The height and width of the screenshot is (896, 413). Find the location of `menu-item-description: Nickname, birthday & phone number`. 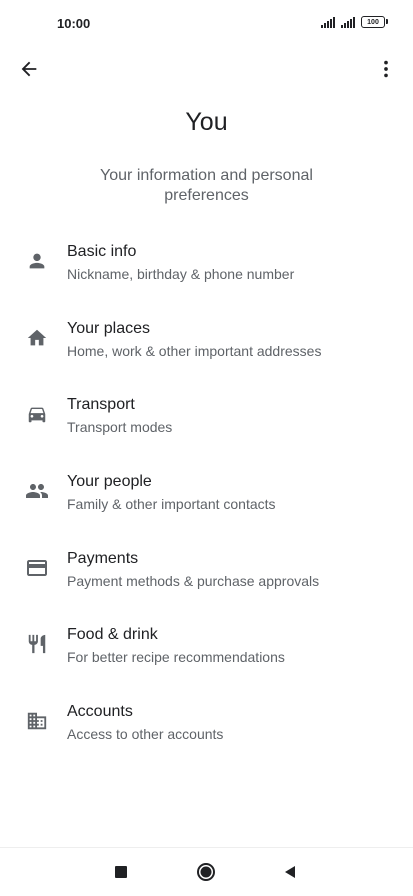

menu-item-description: Nickname, birthday & phone number is located at coordinates (181, 274).